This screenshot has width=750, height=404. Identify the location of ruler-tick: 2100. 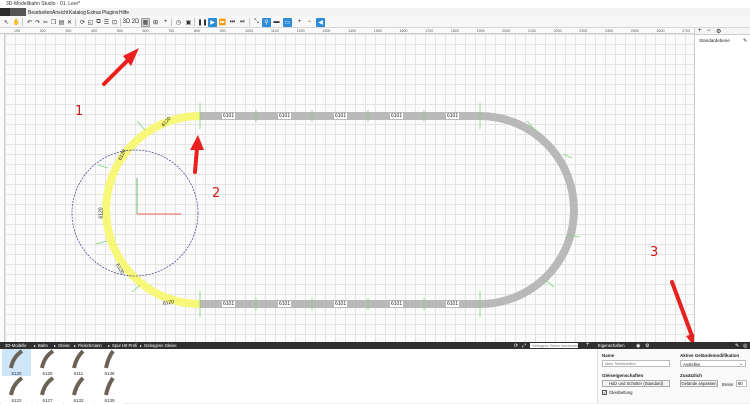
(532, 30).